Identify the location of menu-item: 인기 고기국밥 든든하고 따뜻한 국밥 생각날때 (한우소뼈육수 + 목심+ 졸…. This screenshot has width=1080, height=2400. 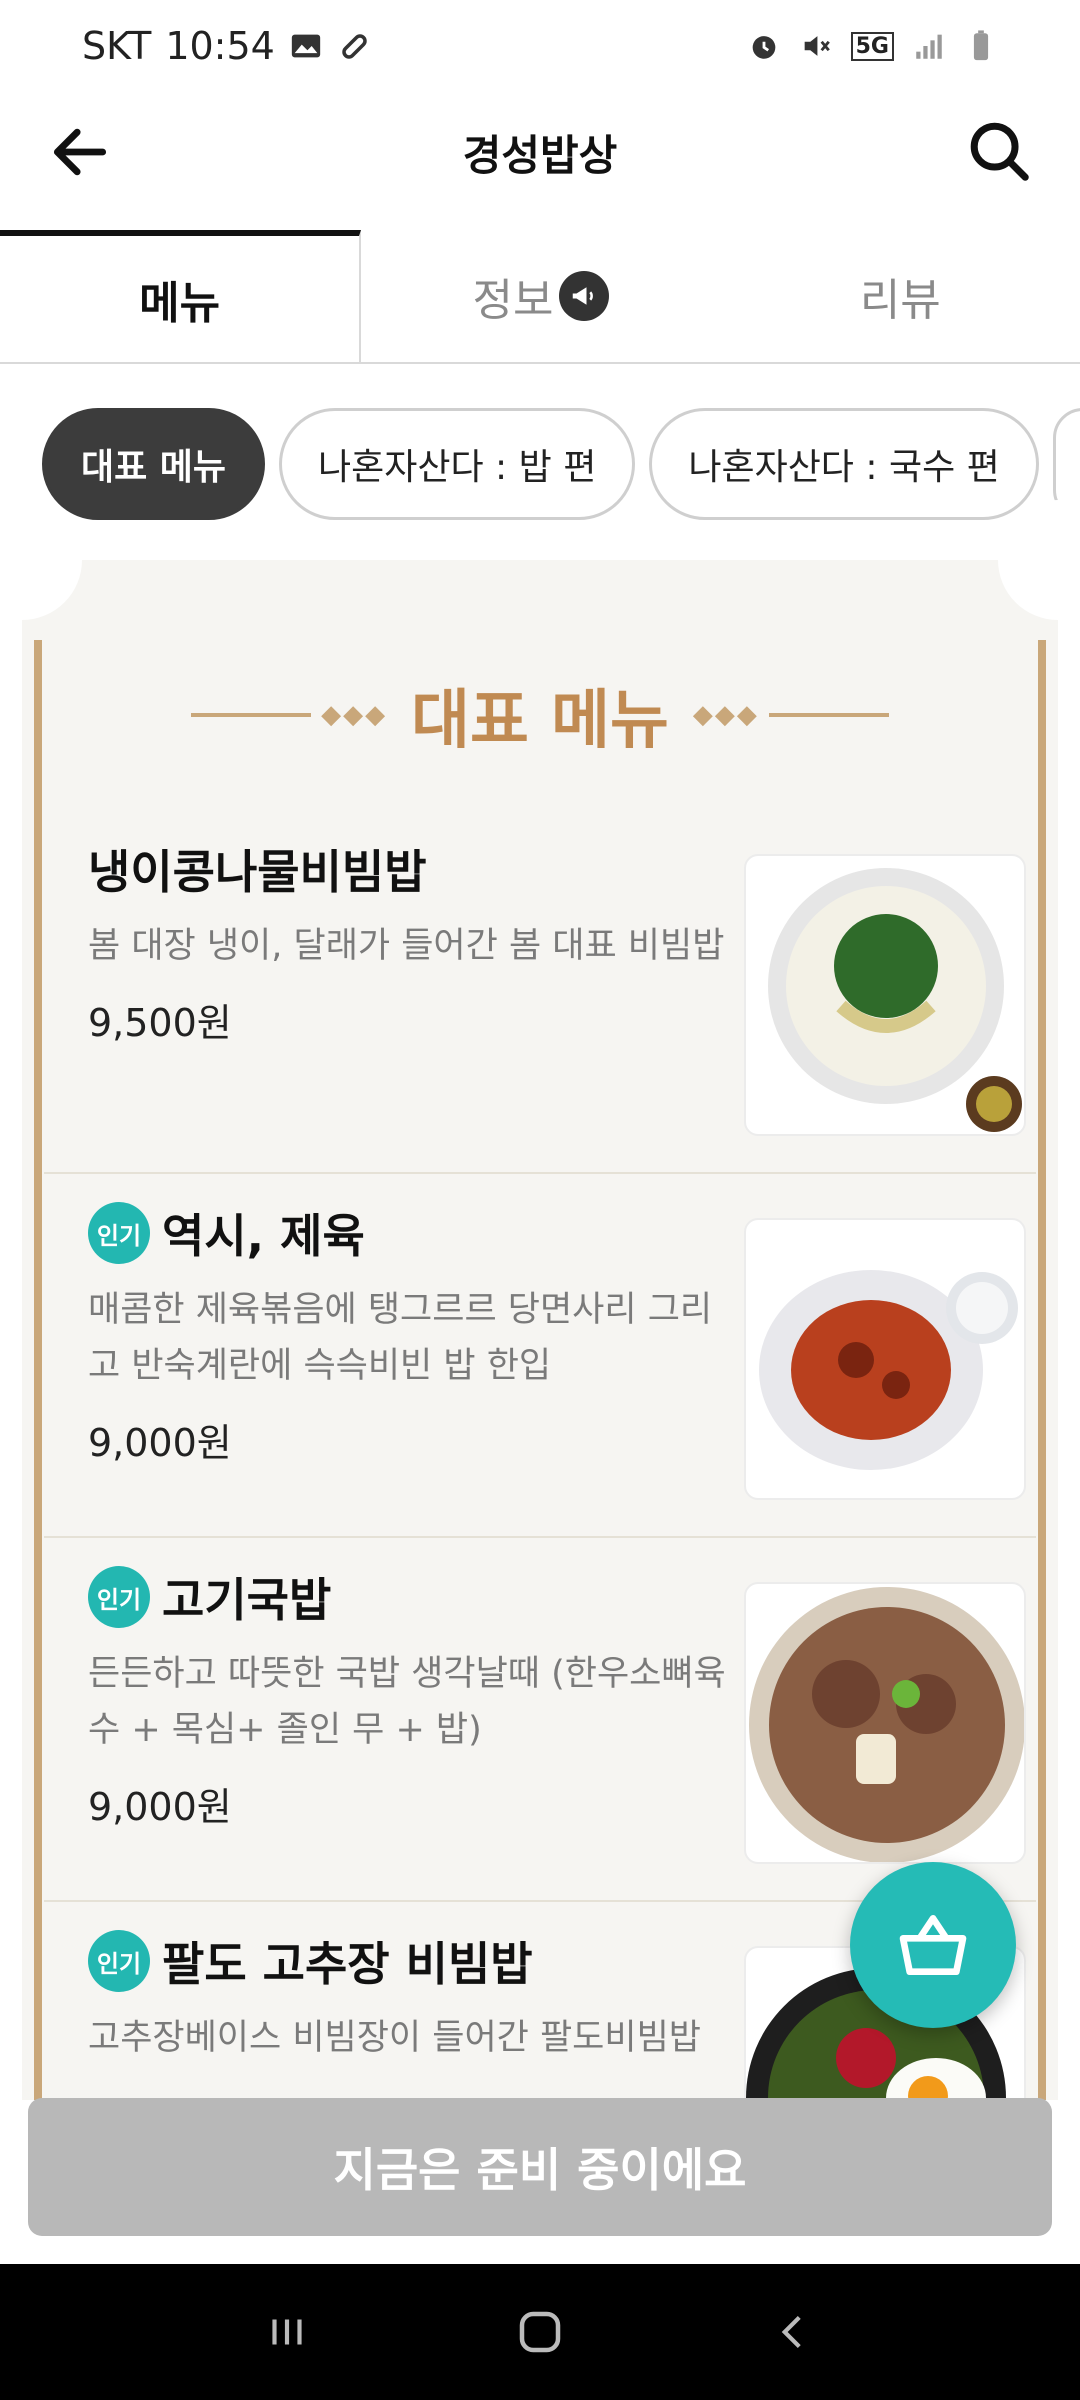
(540, 1720).